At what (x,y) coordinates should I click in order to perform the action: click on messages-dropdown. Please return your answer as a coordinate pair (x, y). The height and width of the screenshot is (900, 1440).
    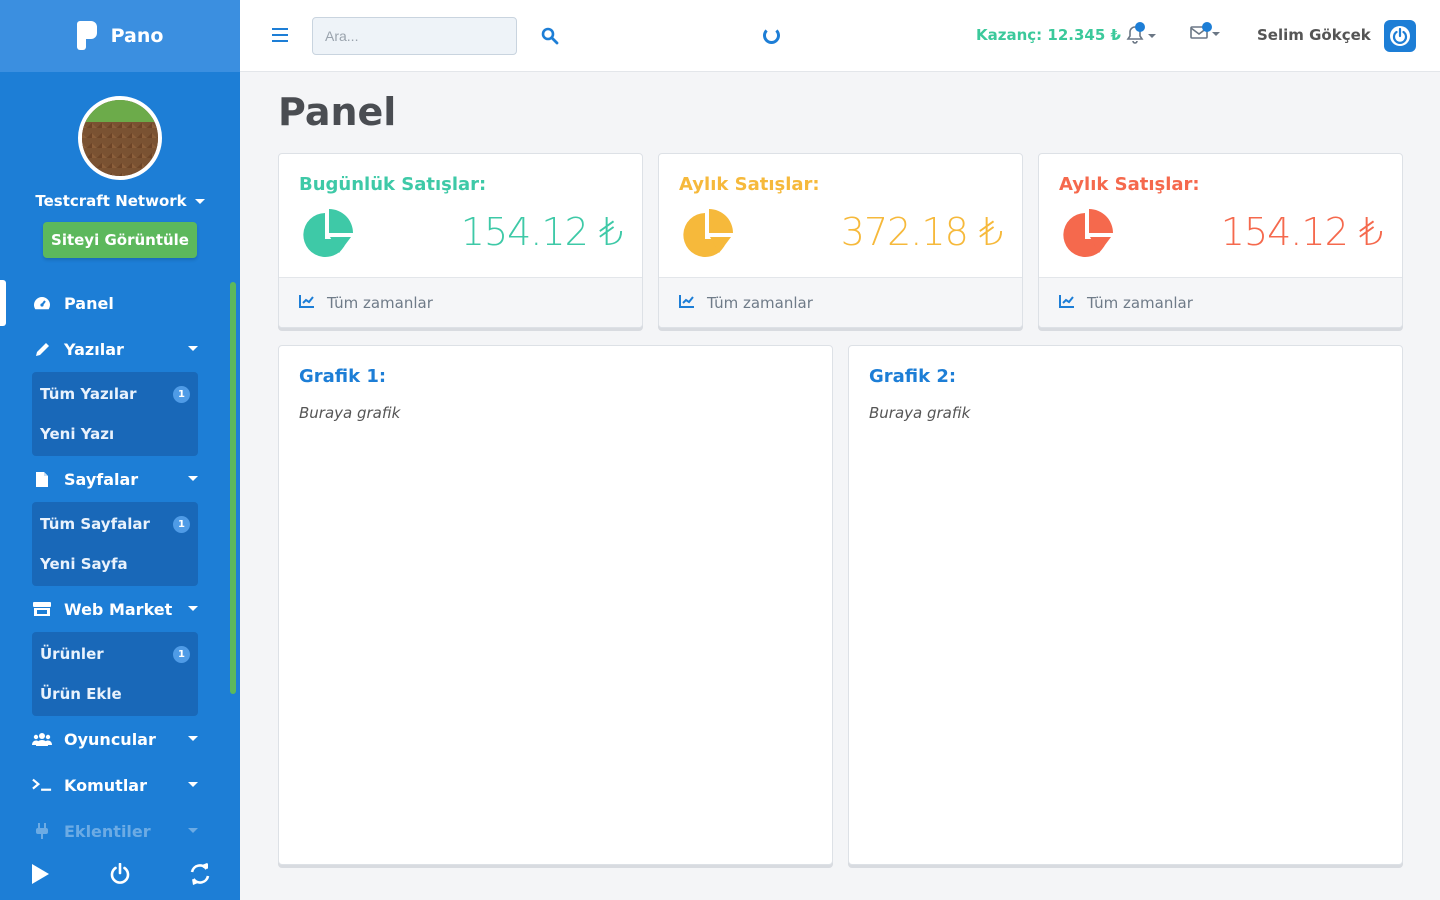
    Looking at the image, I should click on (1205, 33).